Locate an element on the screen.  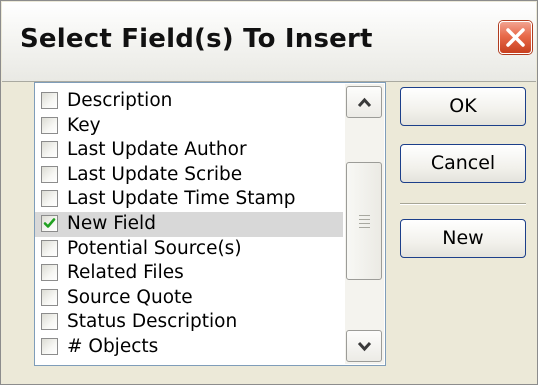
list-item-description: Description is located at coordinates (189, 101).